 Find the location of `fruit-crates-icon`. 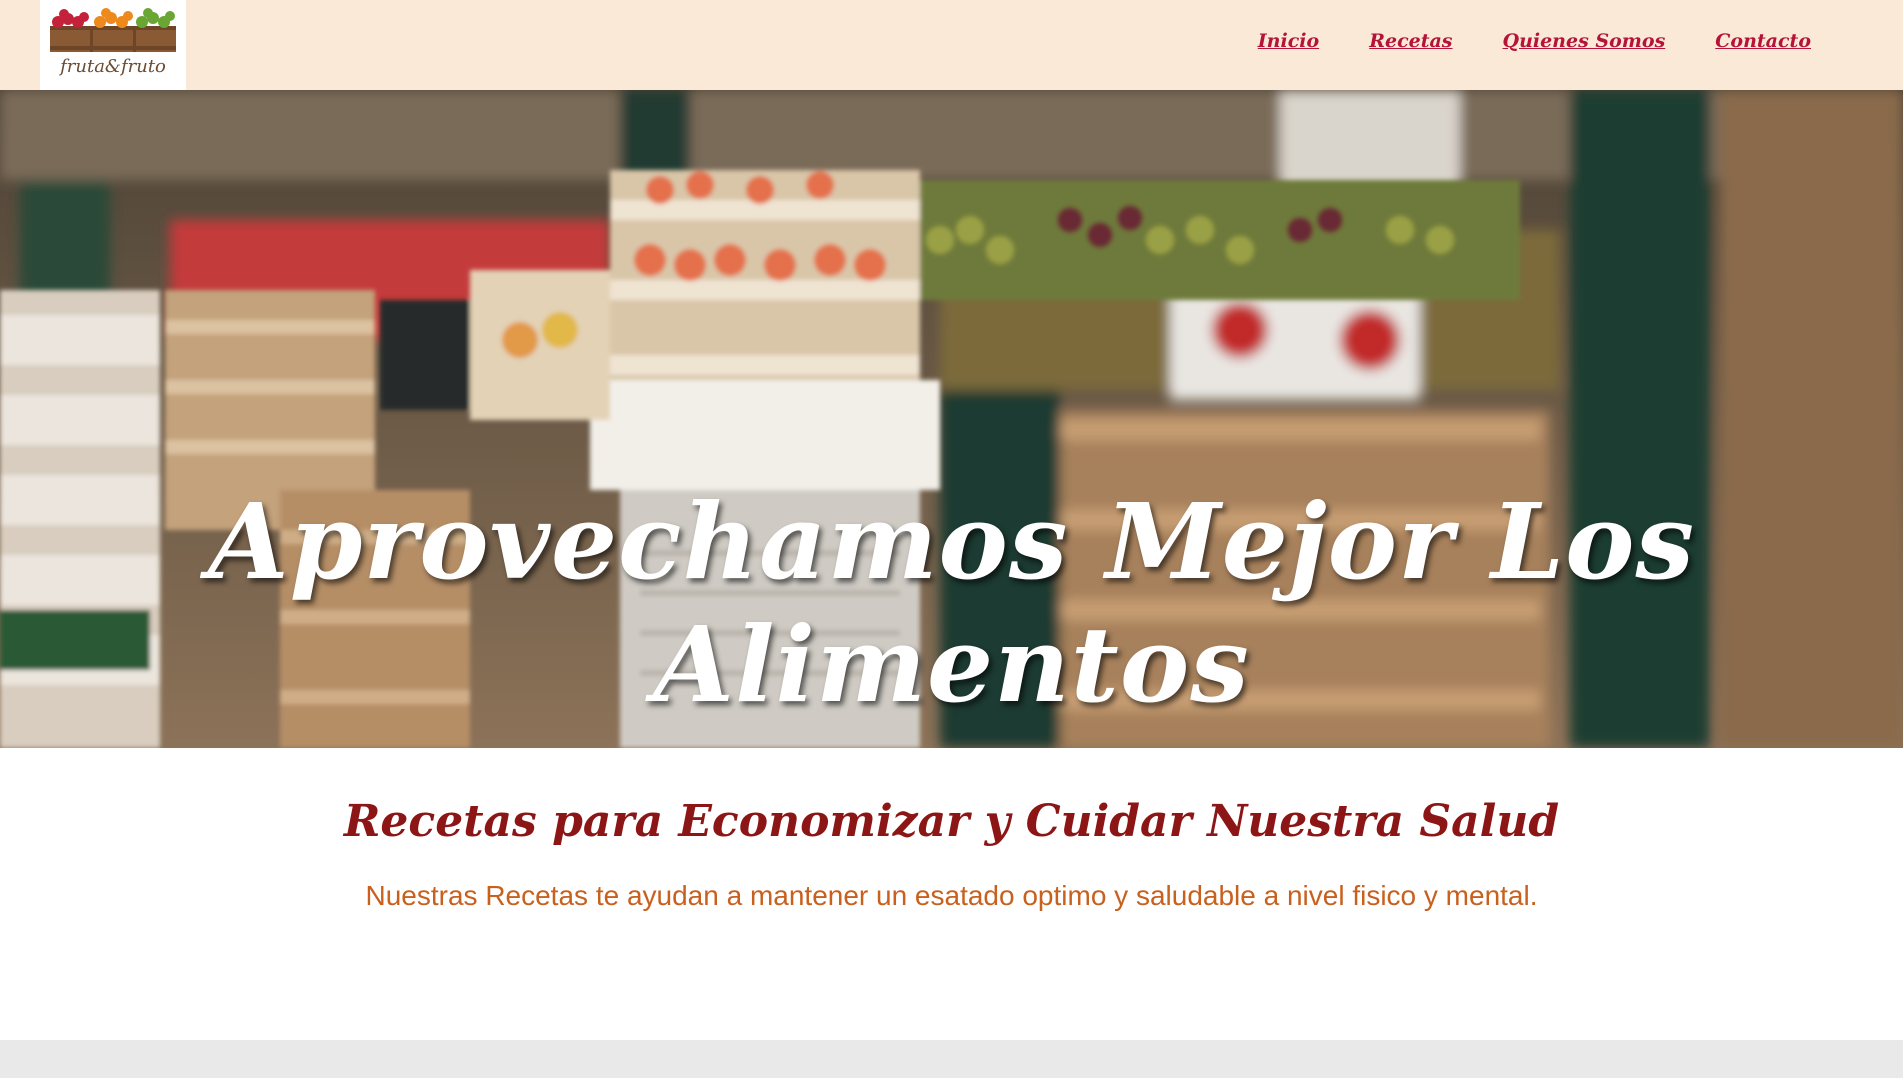

fruit-crates-icon is located at coordinates (113, 30).